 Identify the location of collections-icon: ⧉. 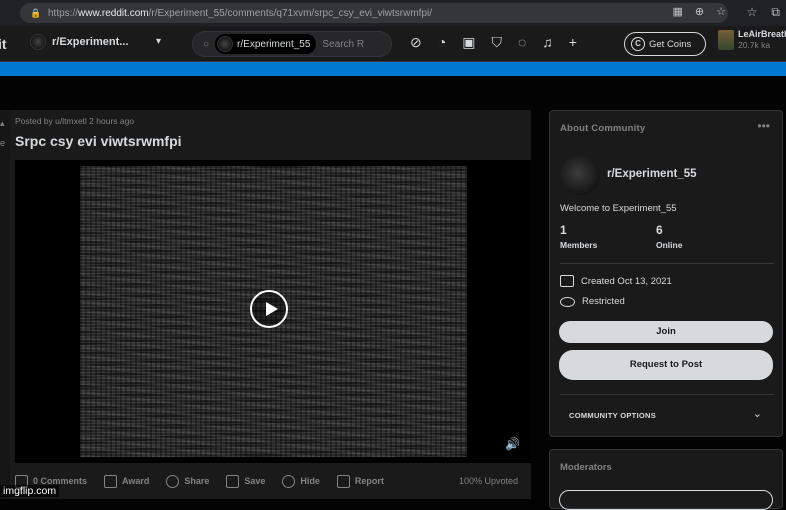
(775, 12).